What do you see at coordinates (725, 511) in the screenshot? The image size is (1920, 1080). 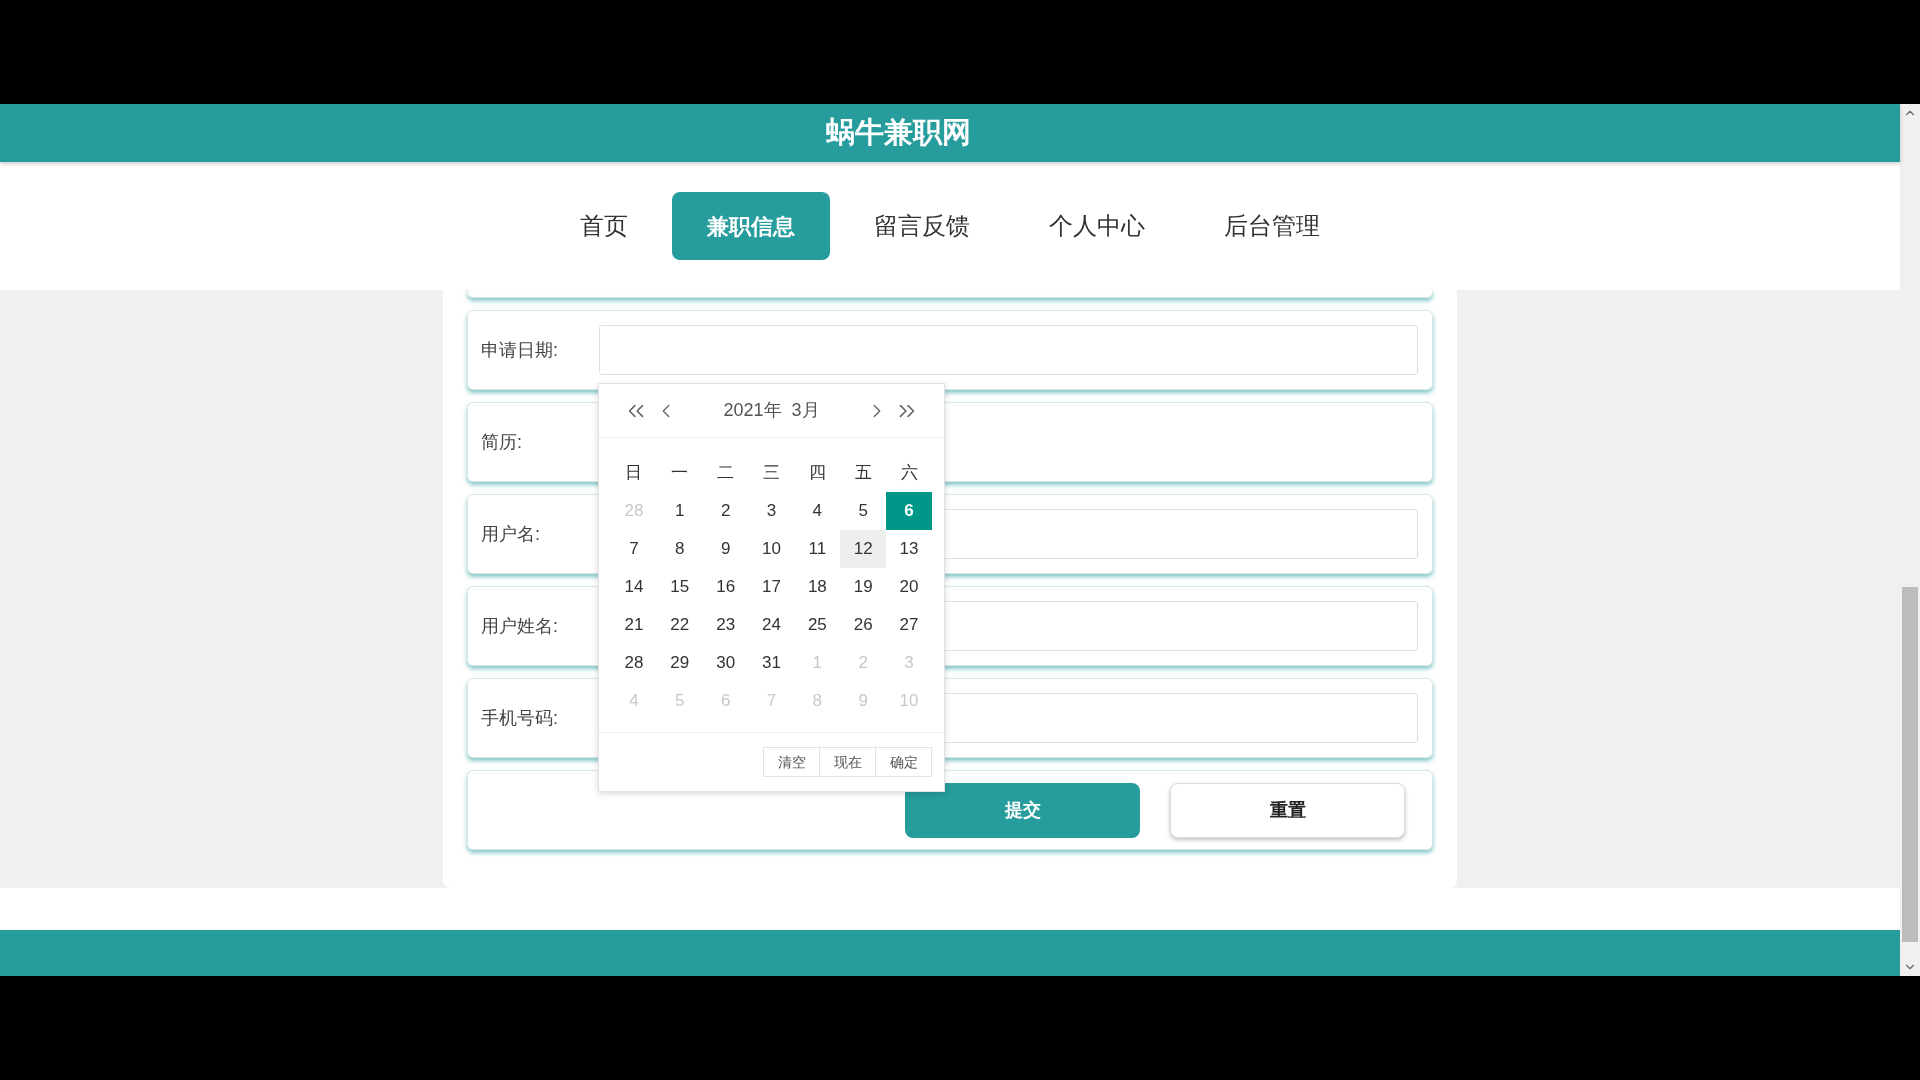 I see `calendar-day: 2` at bounding box center [725, 511].